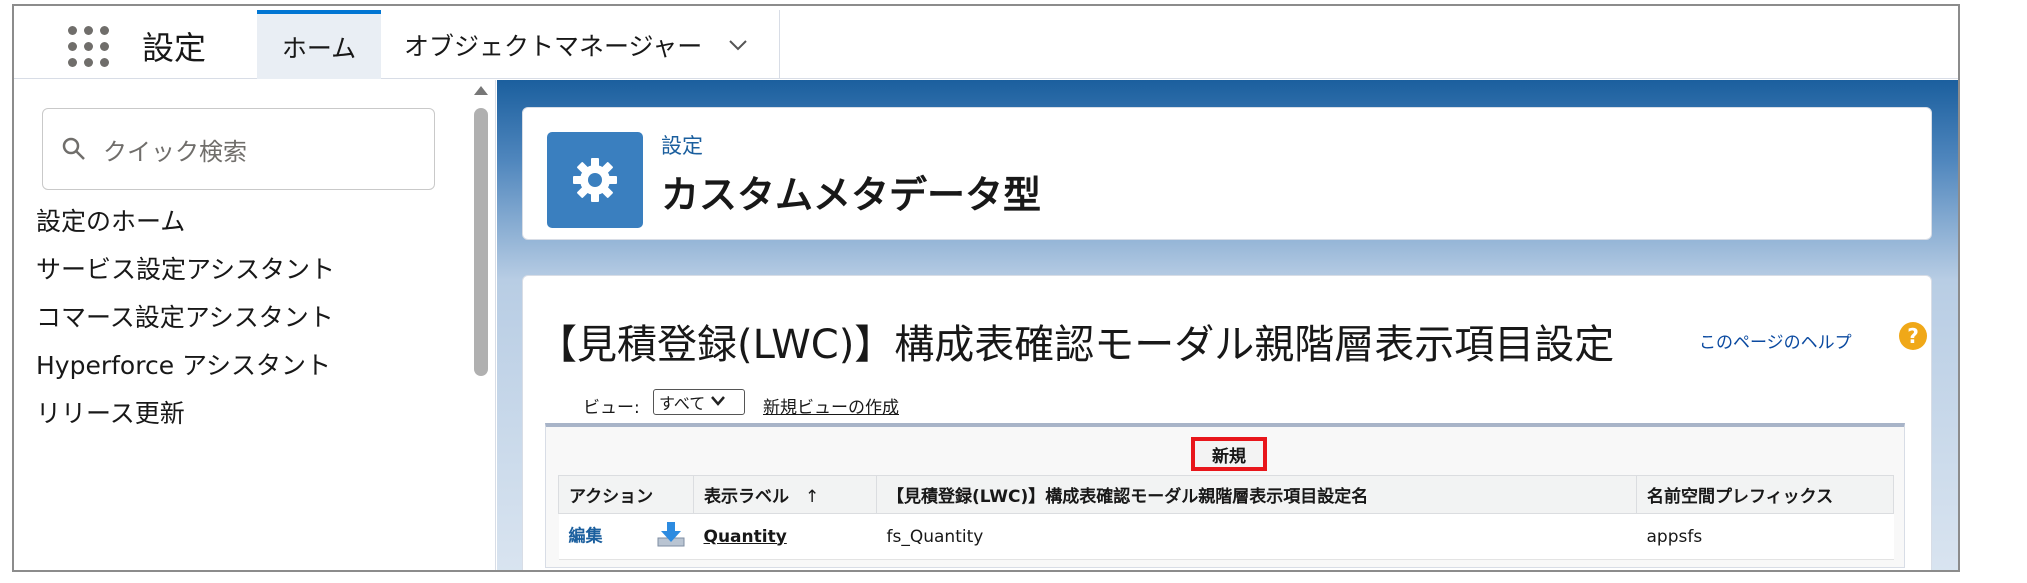 Image resolution: width=2027 pixels, height=583 pixels. I want to click on column-header-label: 表示ラベル ↑, so click(785, 494).